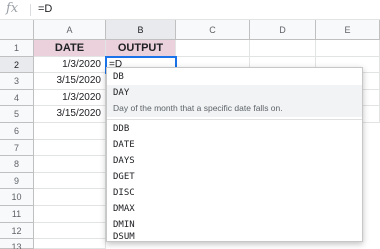  Describe the element at coordinates (213, 30) in the screenshot. I see `column-header-c: C` at that location.